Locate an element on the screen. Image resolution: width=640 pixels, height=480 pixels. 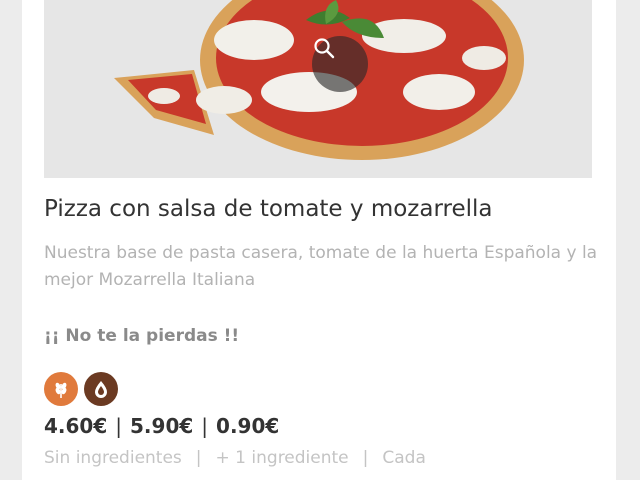
price-extra: 5.90€ is located at coordinates (162, 426).